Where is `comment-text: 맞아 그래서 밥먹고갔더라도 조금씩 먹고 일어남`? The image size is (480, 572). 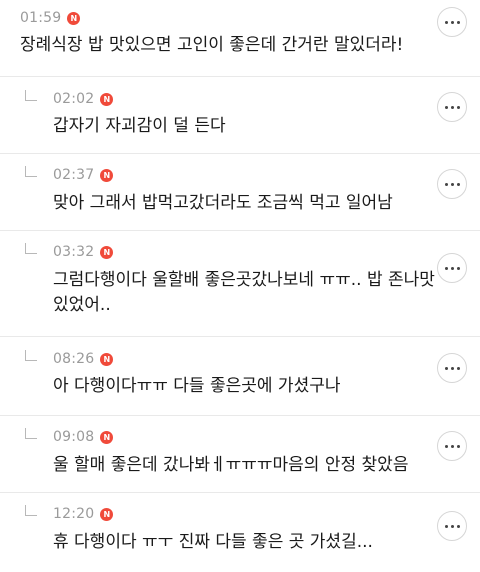
comment-text: 맞아 그래서 밥먹고갔더라도 조금씩 먹고 일어남 is located at coordinates (223, 203).